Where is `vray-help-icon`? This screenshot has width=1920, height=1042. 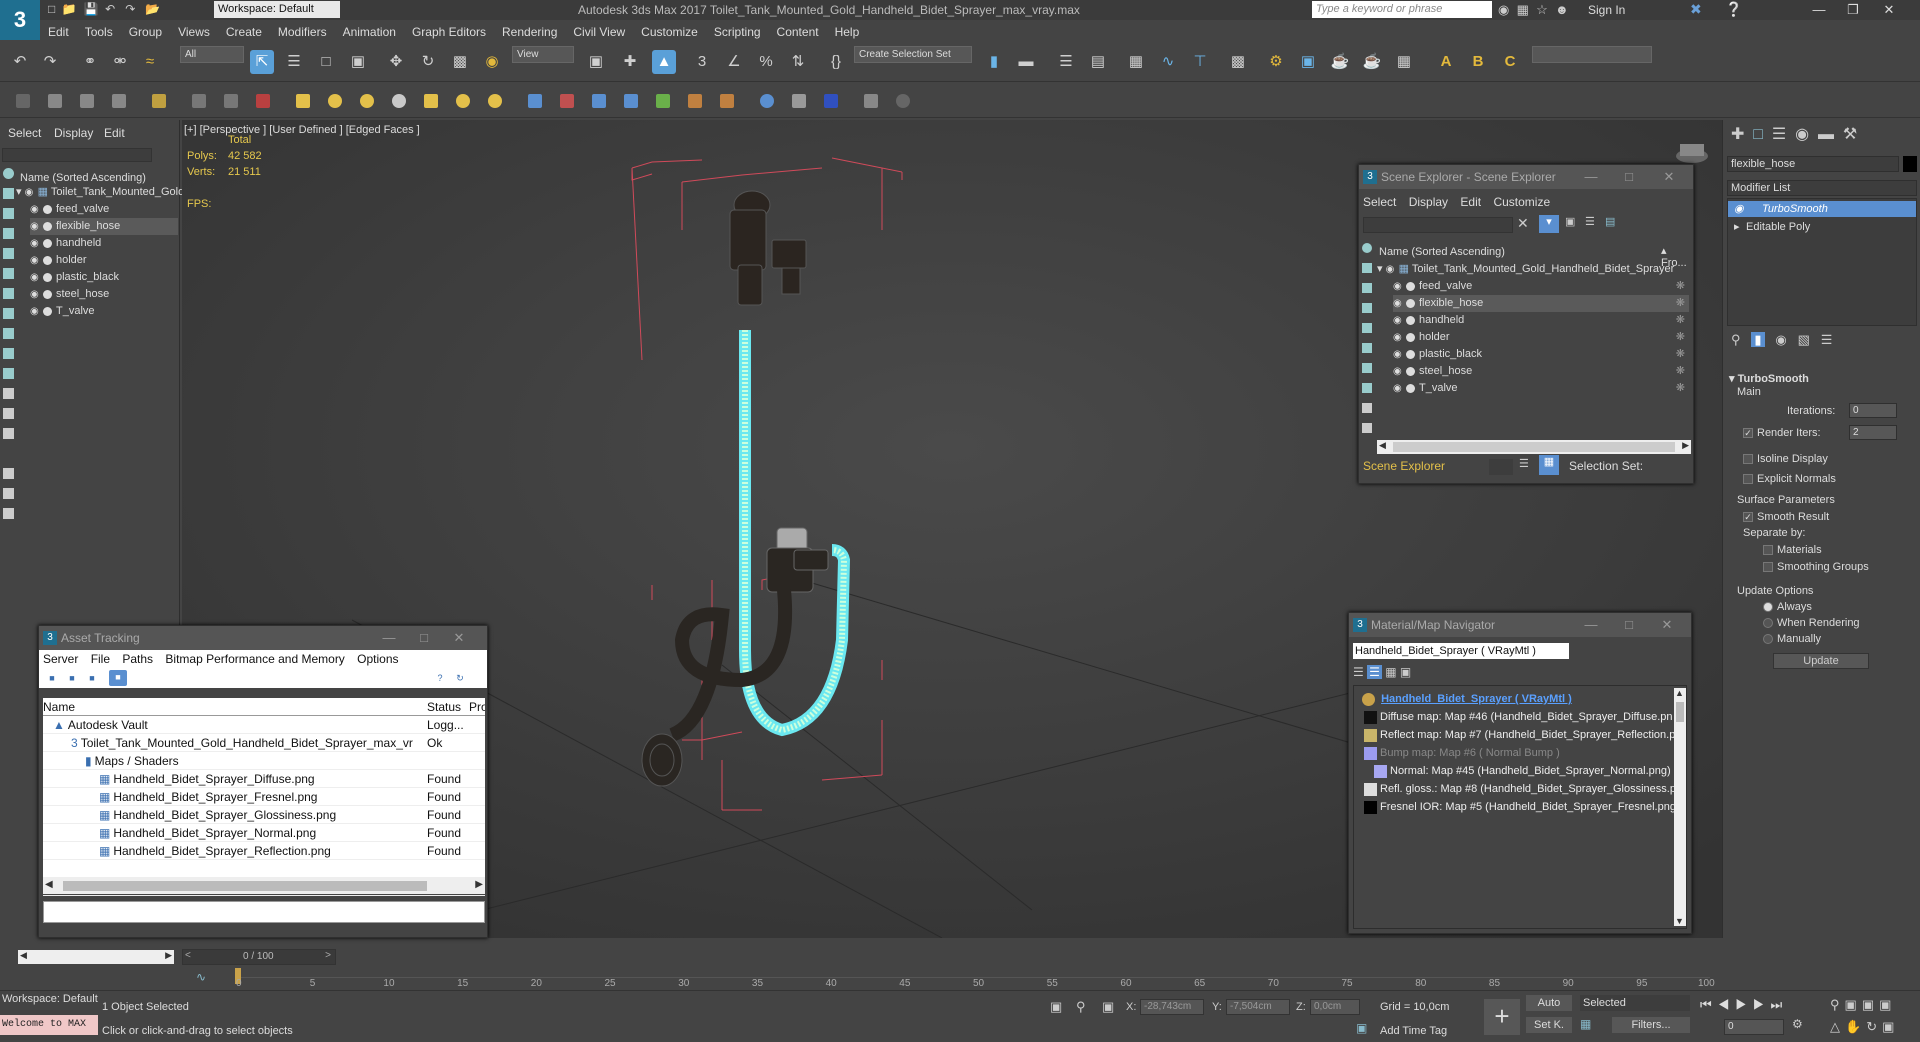
vray-help-icon is located at coordinates (903, 101).